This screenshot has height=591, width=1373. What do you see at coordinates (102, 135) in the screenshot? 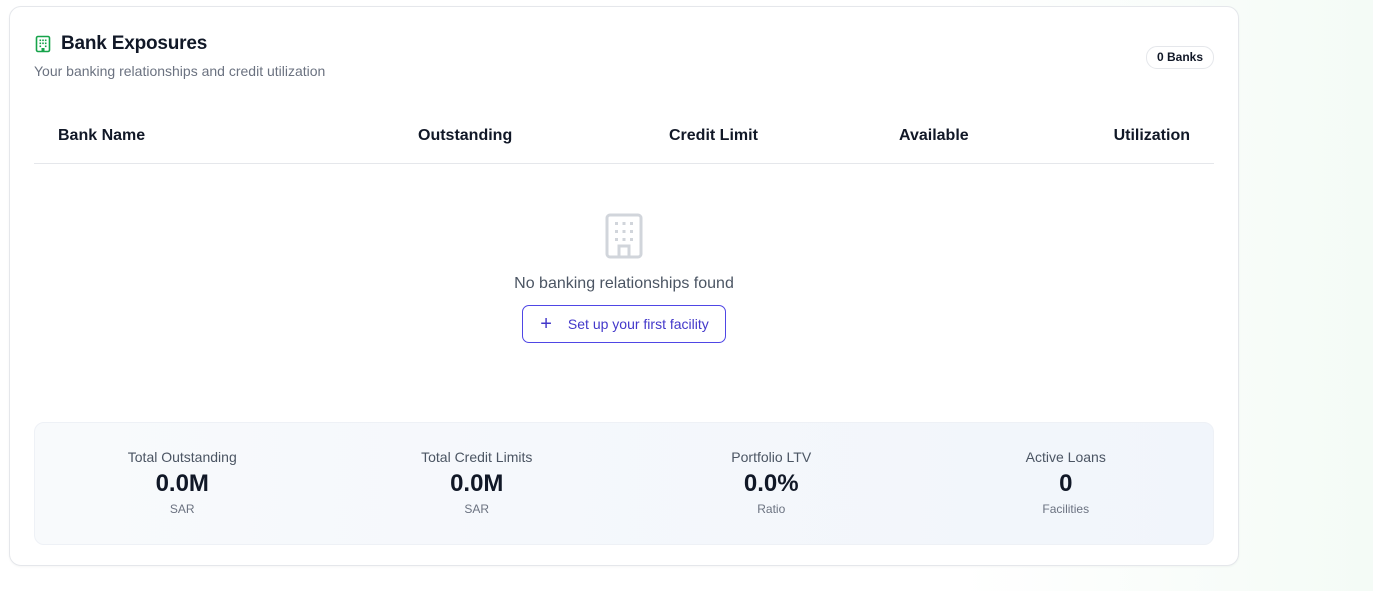
I see `column-header-bank-name: Bank Name` at bounding box center [102, 135].